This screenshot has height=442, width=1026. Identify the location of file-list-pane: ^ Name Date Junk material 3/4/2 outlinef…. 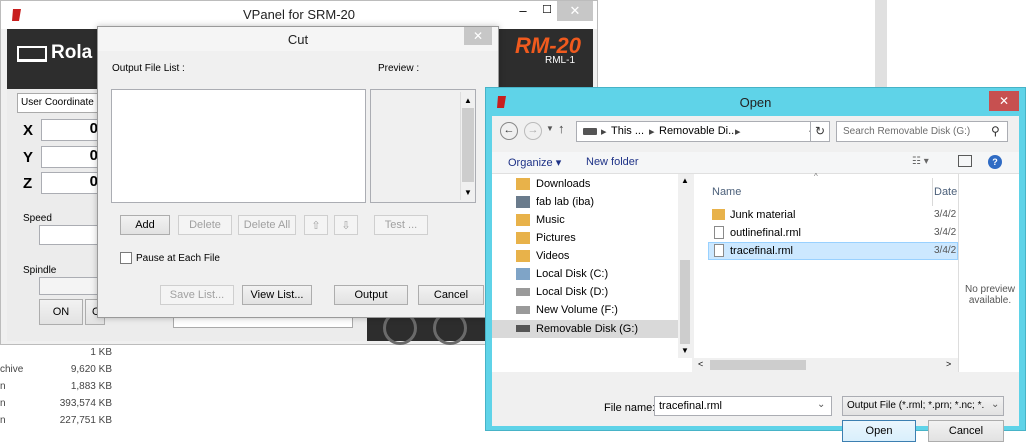
(826, 272).